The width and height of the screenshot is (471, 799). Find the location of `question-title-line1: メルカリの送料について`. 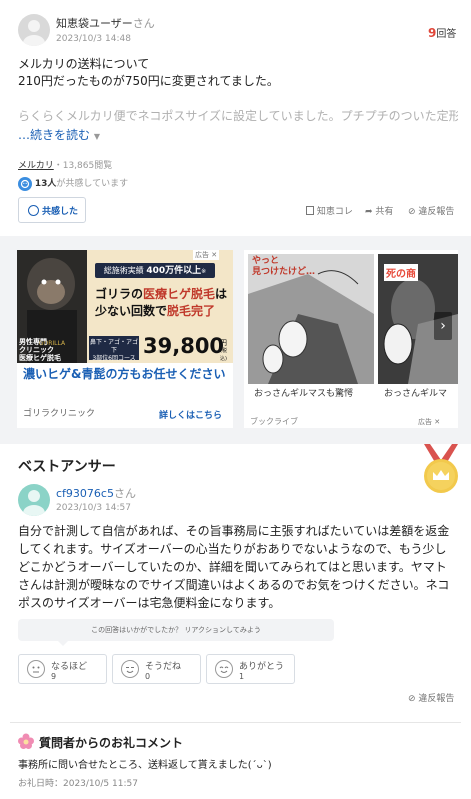

question-title-line1: メルカリの送料について is located at coordinates (84, 64).